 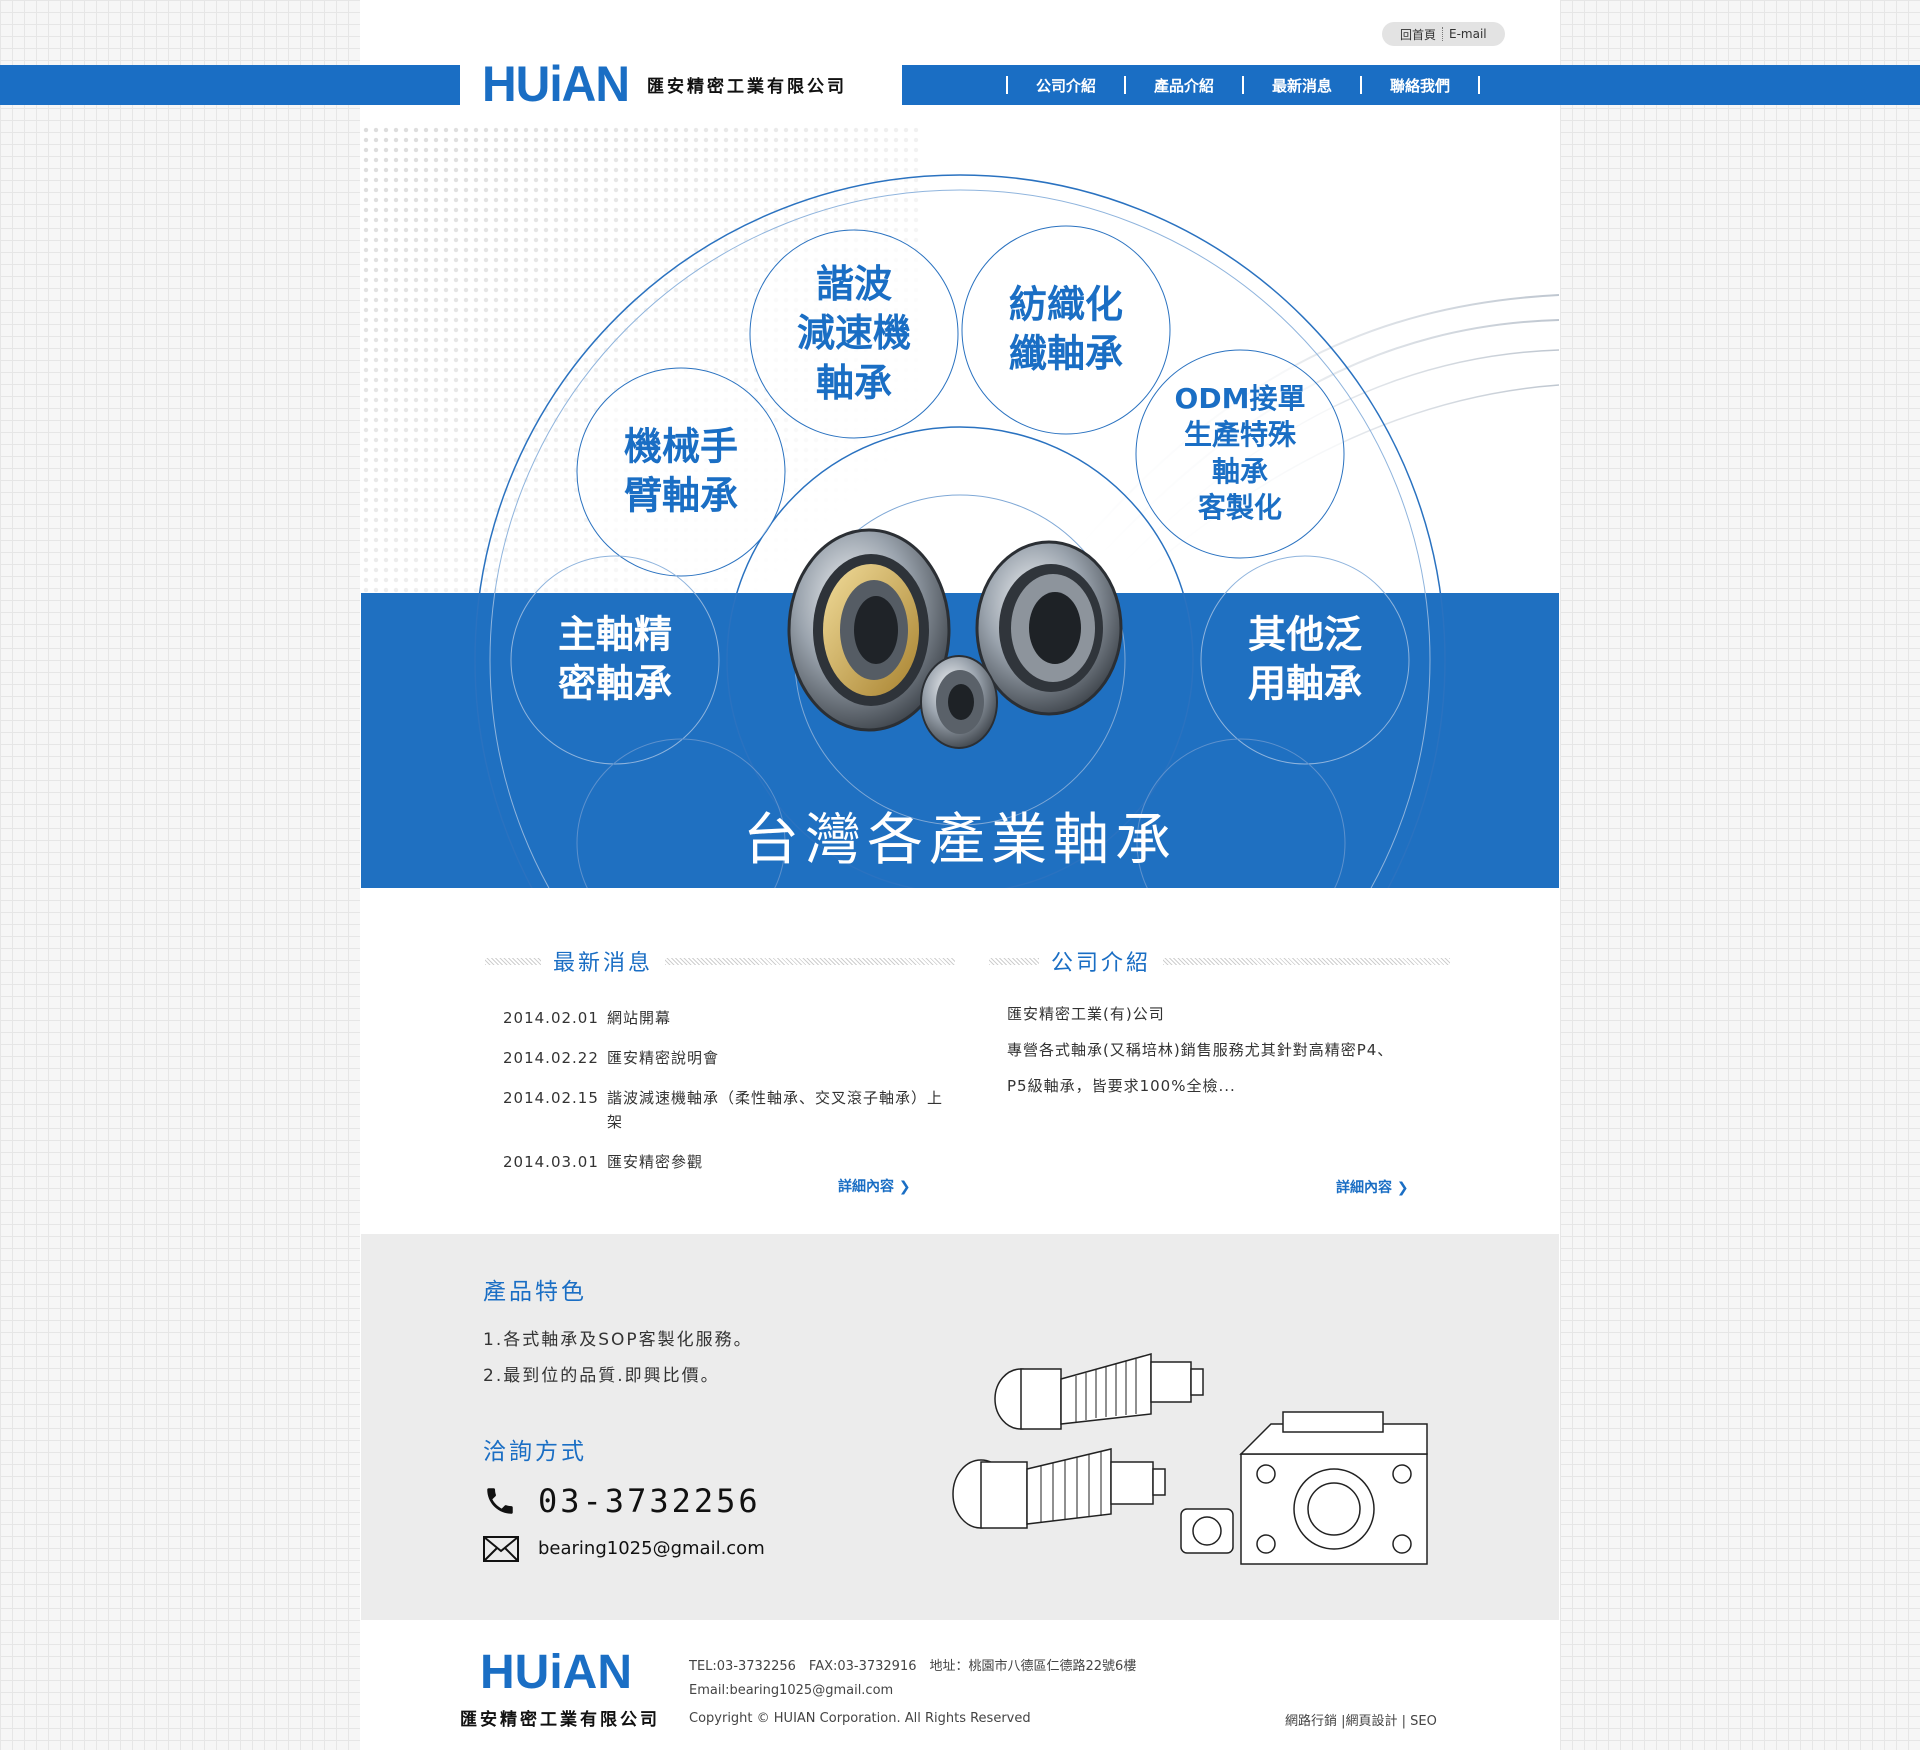 What do you see at coordinates (501, 1549) in the screenshot?
I see `mail-icon` at bounding box center [501, 1549].